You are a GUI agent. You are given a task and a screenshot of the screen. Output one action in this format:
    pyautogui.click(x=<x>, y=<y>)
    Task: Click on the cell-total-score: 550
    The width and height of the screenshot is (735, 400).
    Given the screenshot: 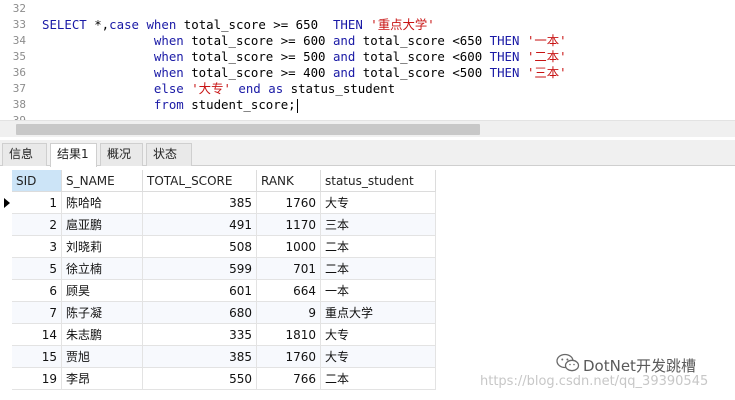 What is the action you would take?
    pyautogui.click(x=200, y=379)
    